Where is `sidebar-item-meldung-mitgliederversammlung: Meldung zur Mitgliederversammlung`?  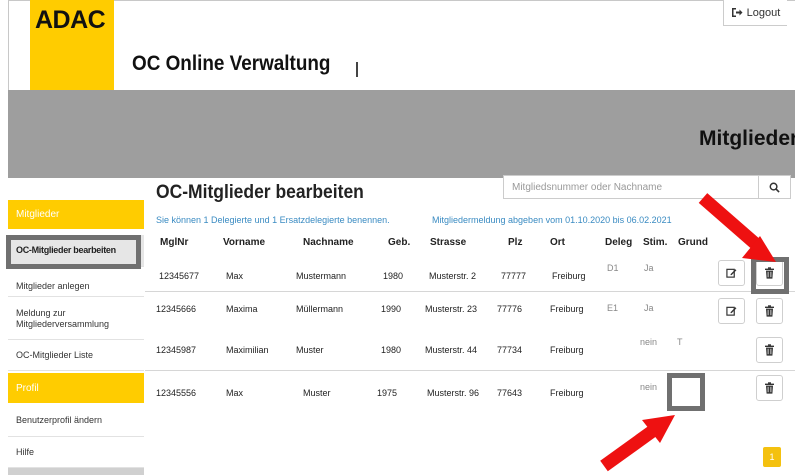
sidebar-item-meldung-mitgliederversammlung: Meldung zur Mitgliederversammlung is located at coordinates (76, 319).